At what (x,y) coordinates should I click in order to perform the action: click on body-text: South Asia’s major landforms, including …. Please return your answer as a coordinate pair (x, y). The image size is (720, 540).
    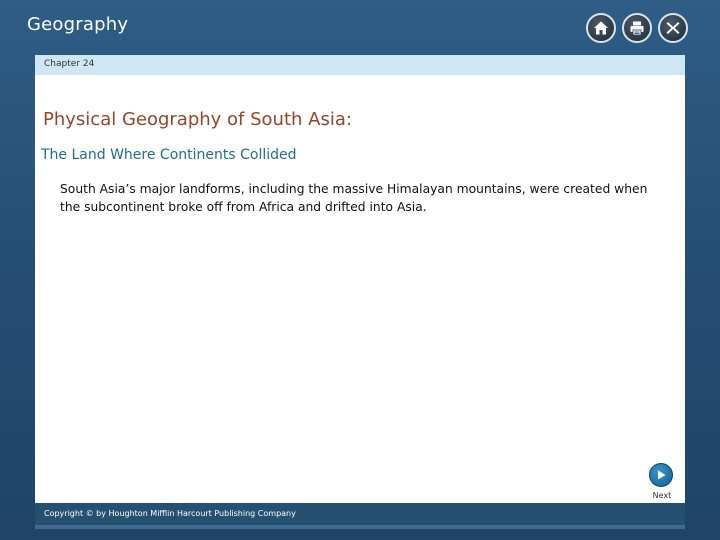
    Looking at the image, I should click on (354, 198).